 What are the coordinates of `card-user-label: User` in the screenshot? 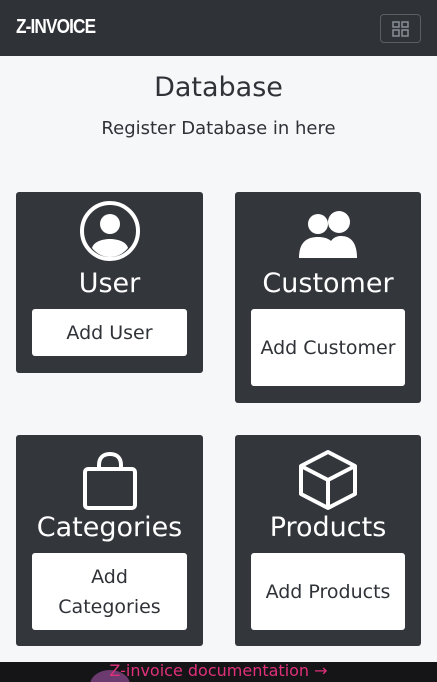 It's located at (109, 283).